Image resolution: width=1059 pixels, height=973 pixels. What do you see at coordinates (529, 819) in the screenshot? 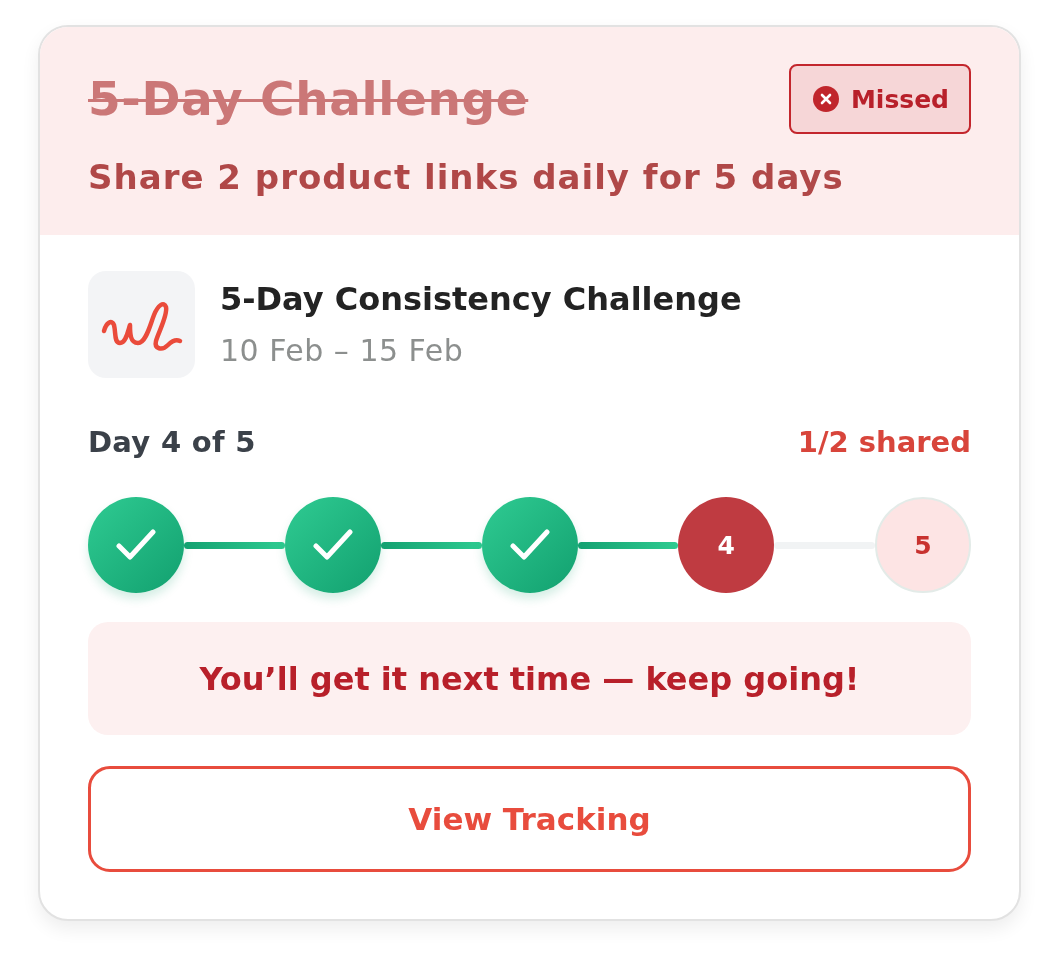
I see `view-tracking-button: View Tracking` at bounding box center [529, 819].